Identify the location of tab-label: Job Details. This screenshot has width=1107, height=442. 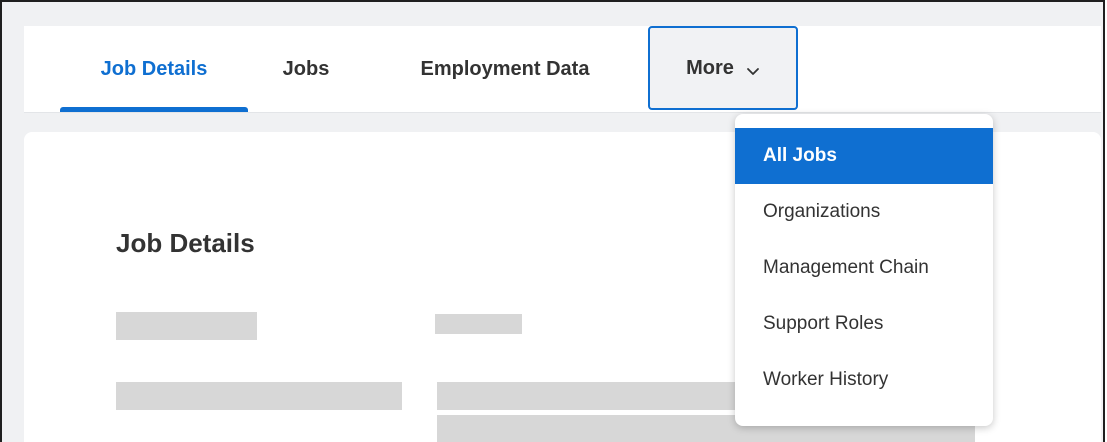
(154, 69).